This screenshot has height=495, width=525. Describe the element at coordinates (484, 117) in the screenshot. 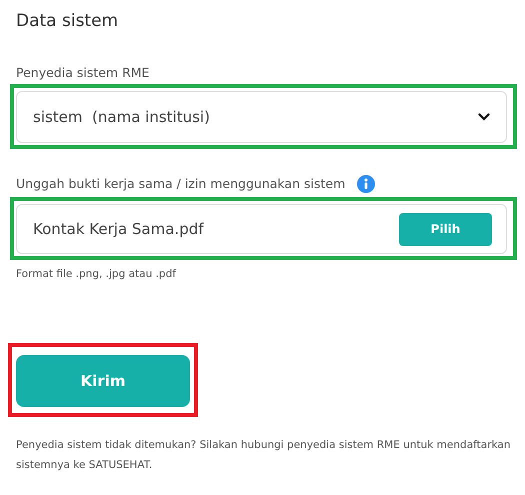

I see `chevron-down-icon` at that location.